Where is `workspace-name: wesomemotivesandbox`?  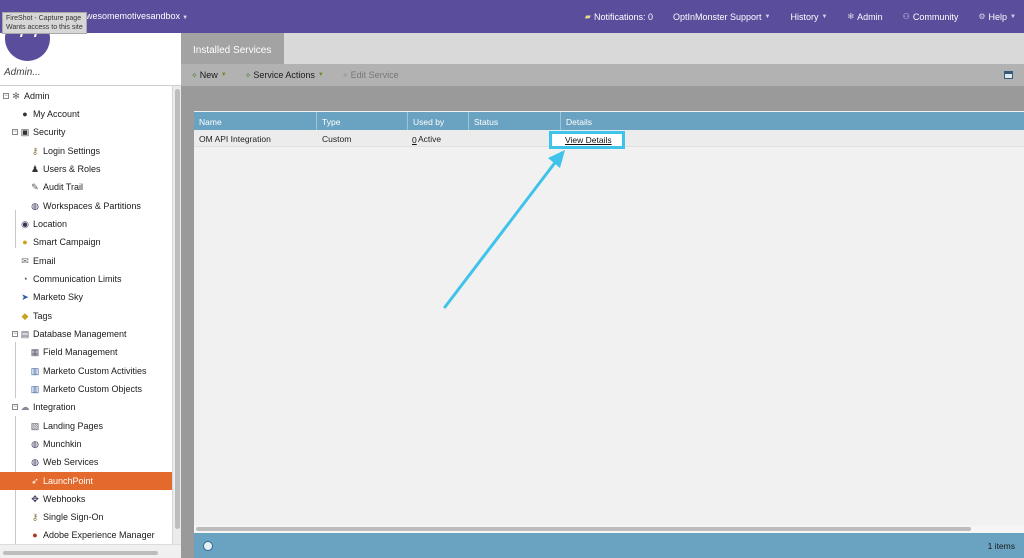 workspace-name: wesomemotivesandbox is located at coordinates (133, 16).